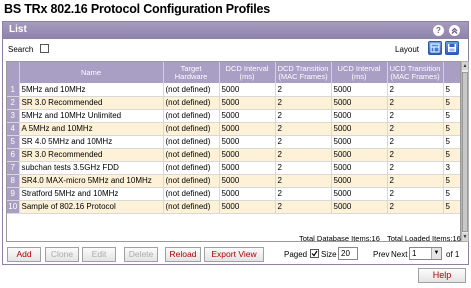 The image size is (471, 288). I want to click on prev-link: Prev, so click(381, 254).